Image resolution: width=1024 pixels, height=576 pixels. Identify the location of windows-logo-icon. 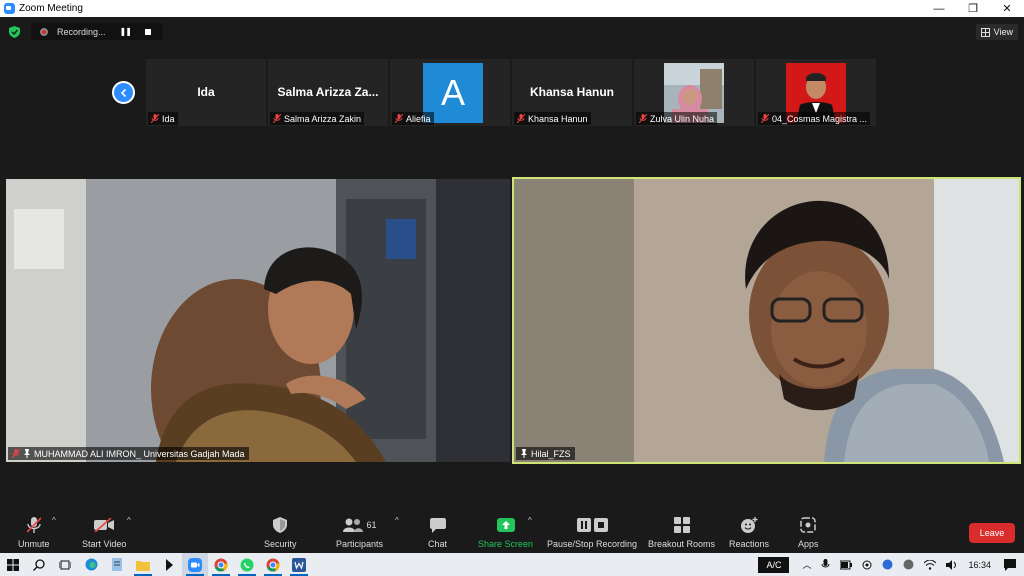
(13, 564).